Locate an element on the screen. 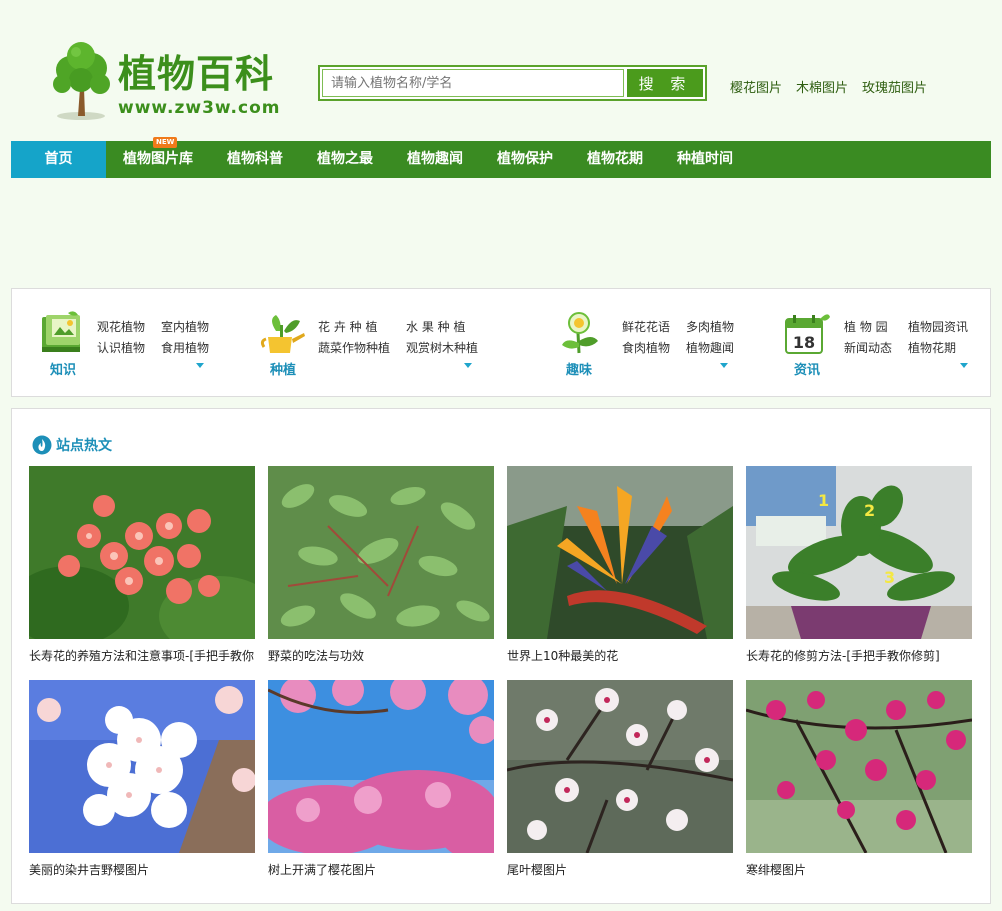 This screenshot has height=911, width=1002. category-link: 植物花期 is located at coordinates (938, 348).